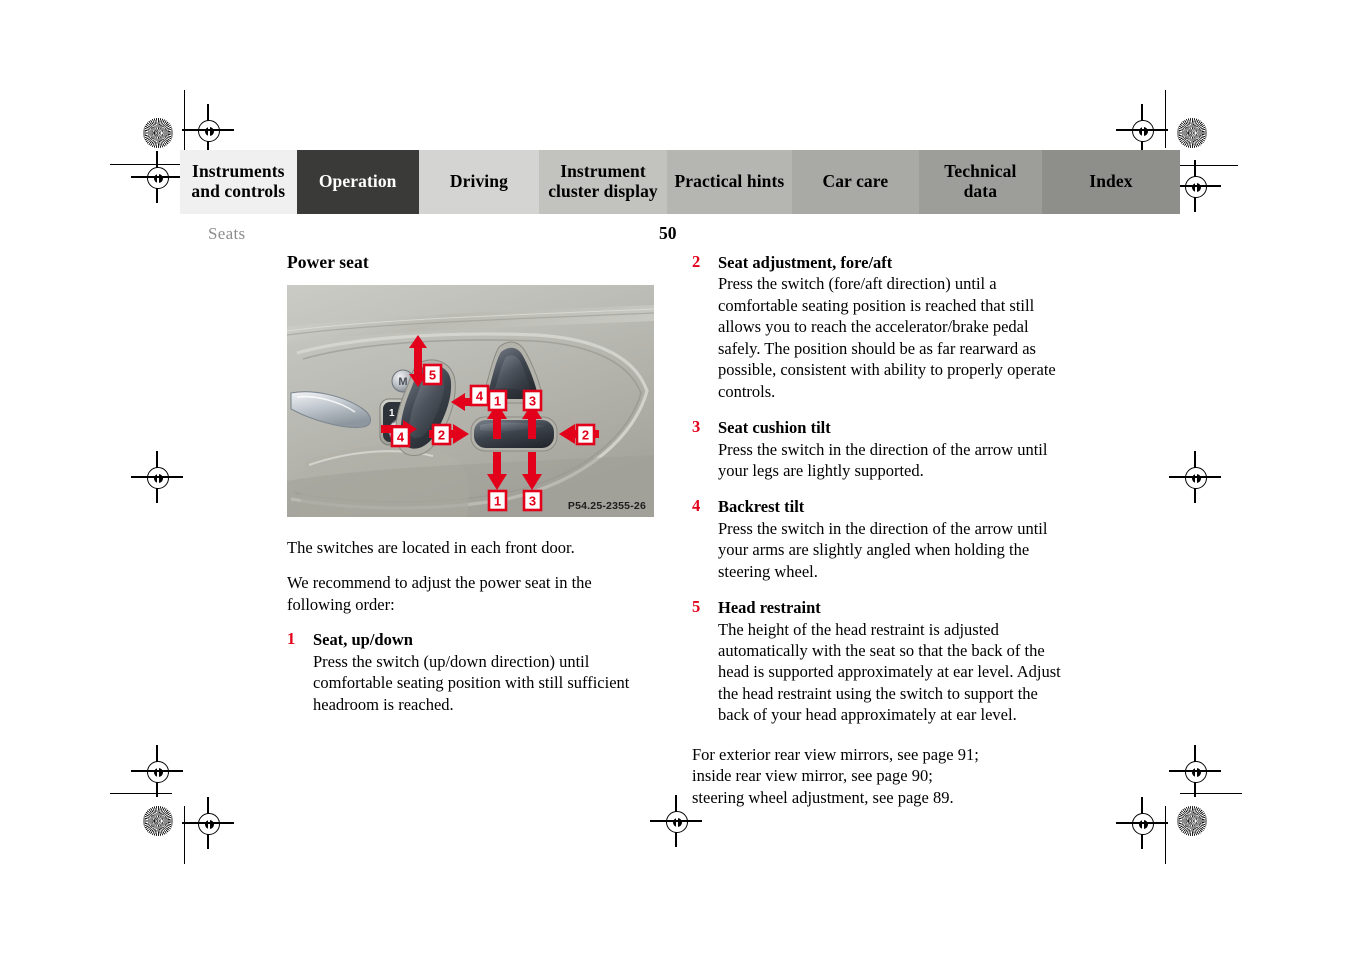 The image size is (1351, 954). What do you see at coordinates (1142, 823) in the screenshot?
I see `registration-crosshair-bottom-right-lower` at bounding box center [1142, 823].